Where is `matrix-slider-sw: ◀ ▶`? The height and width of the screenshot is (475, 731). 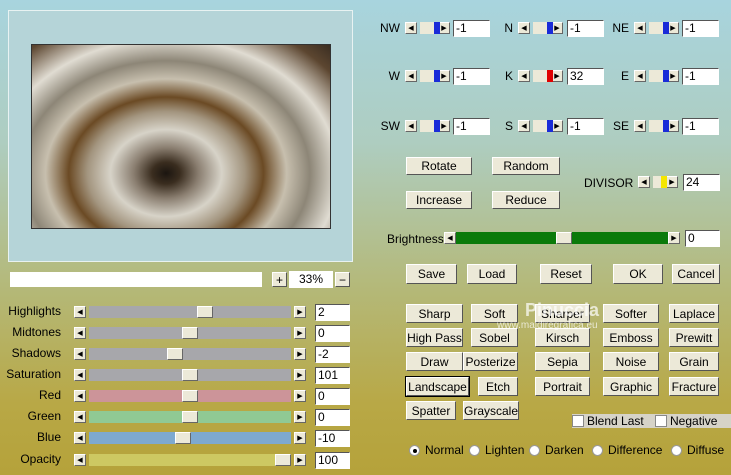
matrix-slider-sw: ◀ ▶ is located at coordinates (427, 126).